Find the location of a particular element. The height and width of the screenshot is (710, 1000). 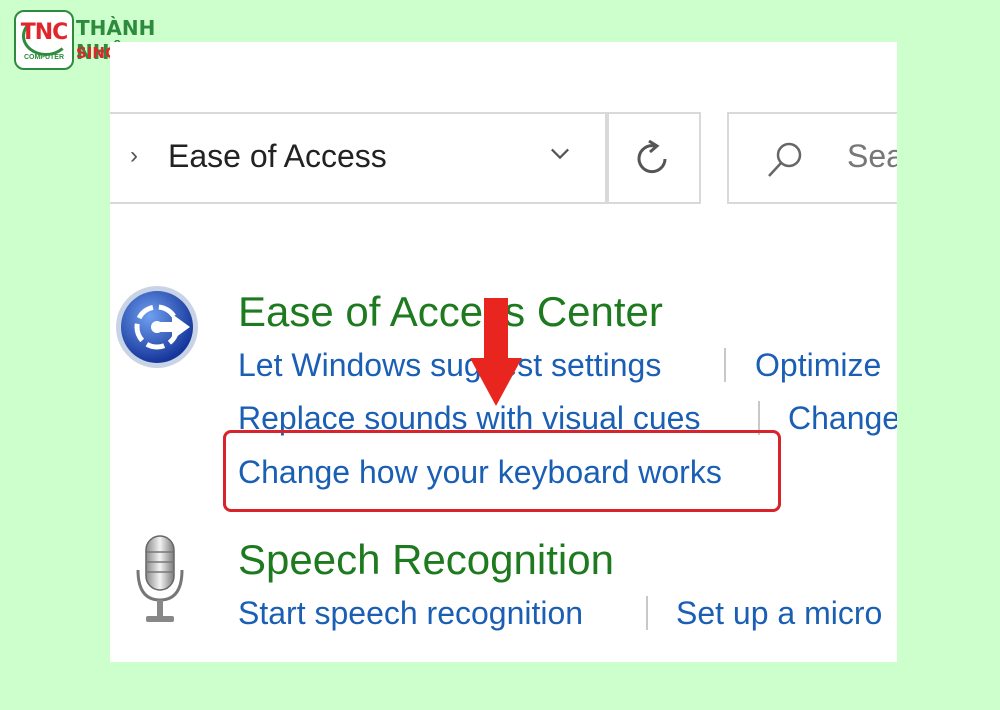

refresh-button is located at coordinates (654, 158).